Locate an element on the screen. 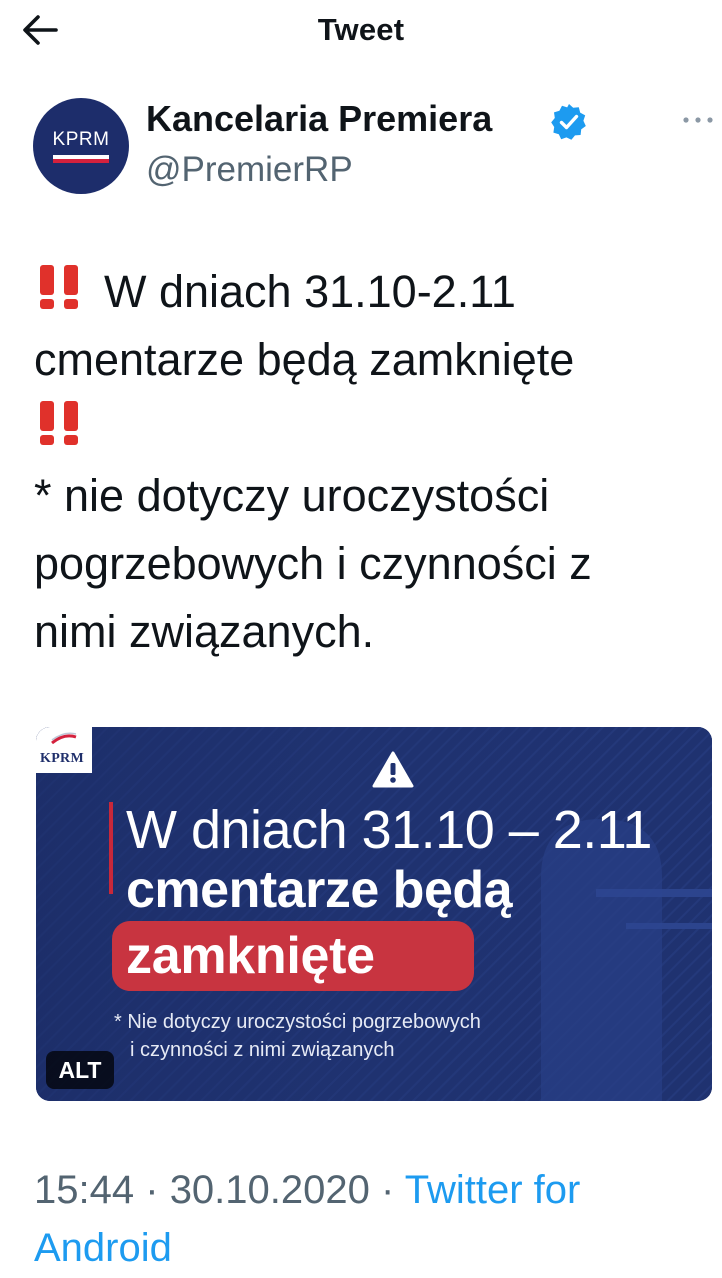  tweet-source-link: Twitter for is located at coordinates (493, 1190).